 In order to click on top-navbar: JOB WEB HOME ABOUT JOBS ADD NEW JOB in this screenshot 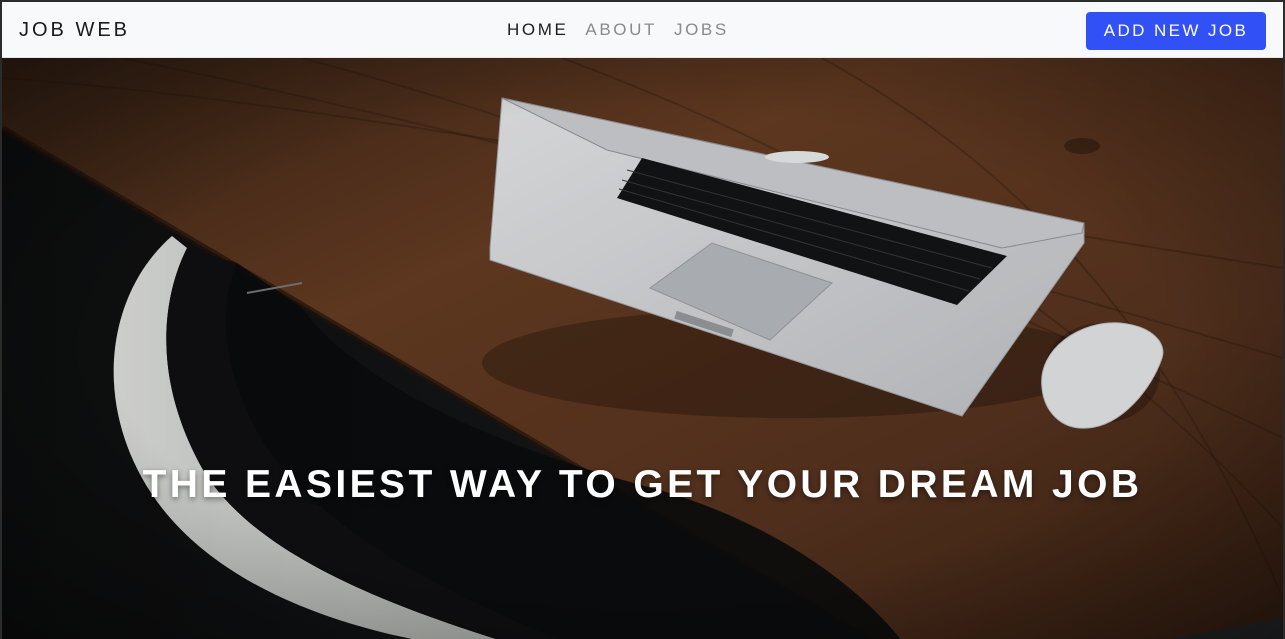, I will do `click(642, 30)`.